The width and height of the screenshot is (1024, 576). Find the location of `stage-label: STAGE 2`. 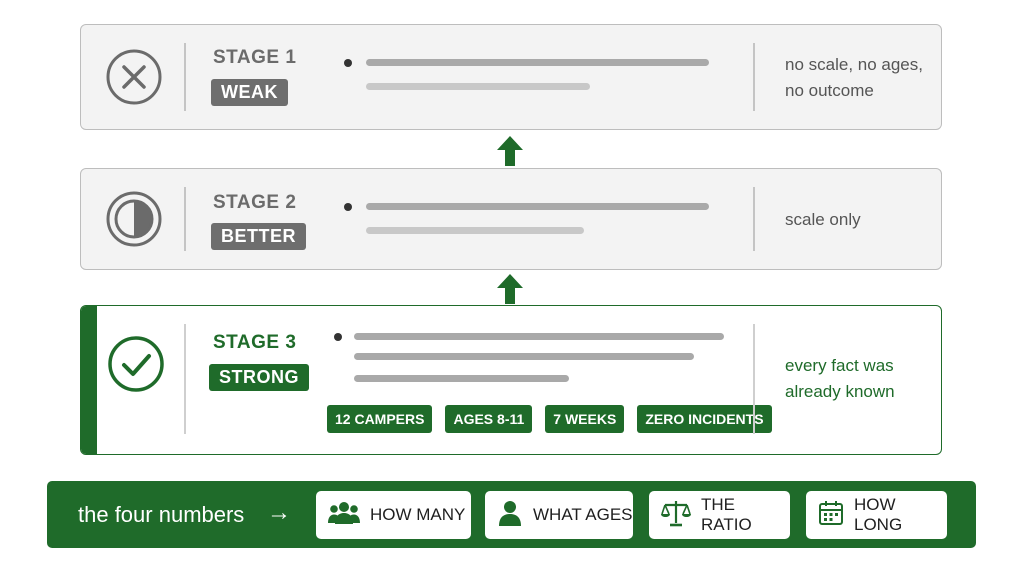

stage-label: STAGE 2 is located at coordinates (255, 202).